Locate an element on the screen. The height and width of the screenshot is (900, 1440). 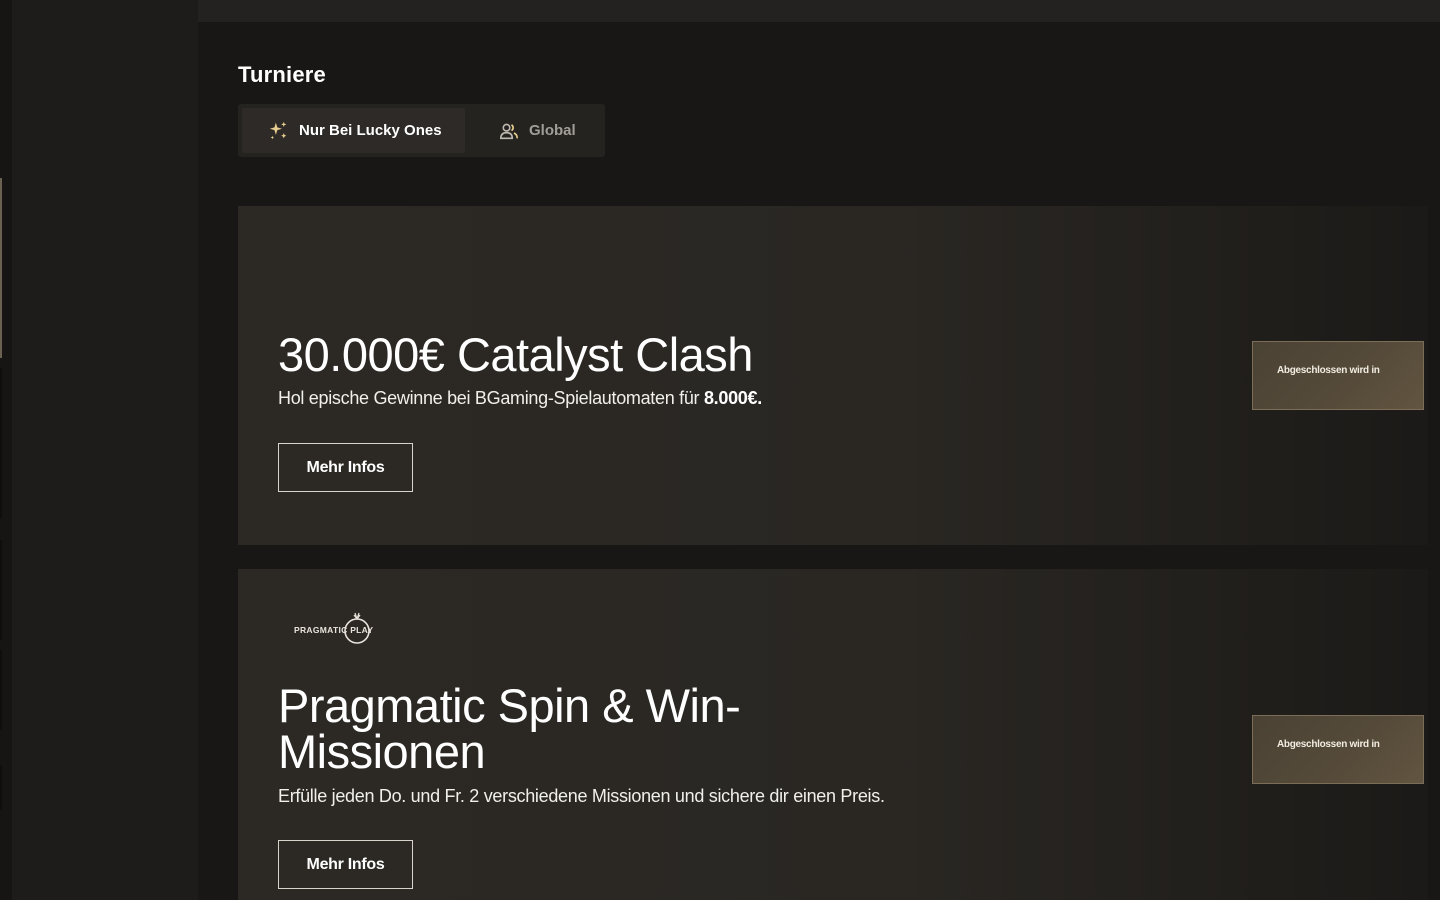
provider-logo: PRAGMATIC PLAY is located at coordinates (336, 628).